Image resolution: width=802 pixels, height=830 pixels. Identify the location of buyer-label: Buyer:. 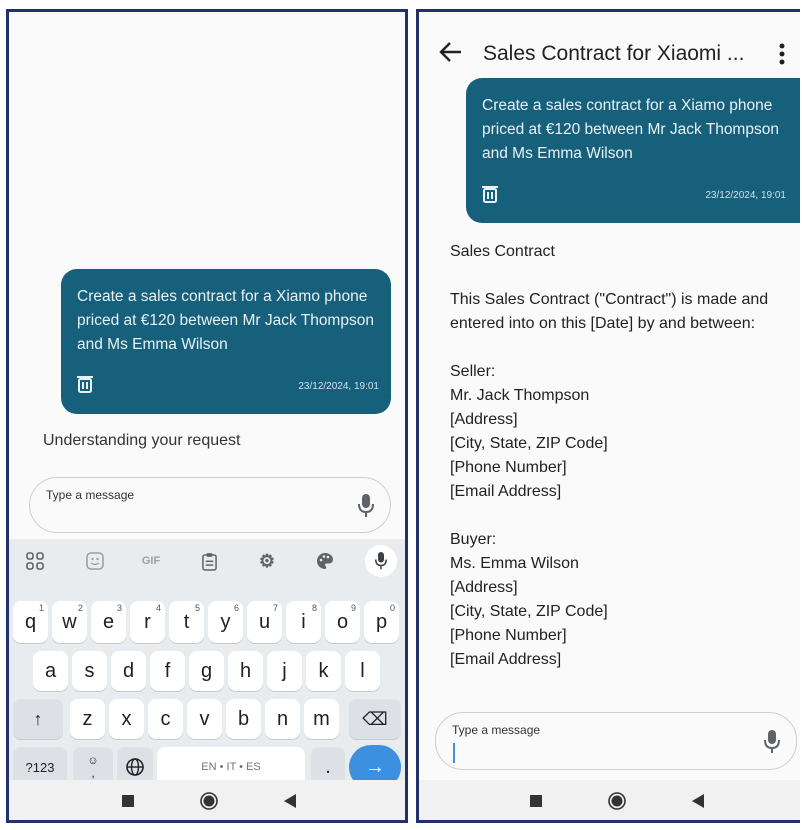
(473, 539).